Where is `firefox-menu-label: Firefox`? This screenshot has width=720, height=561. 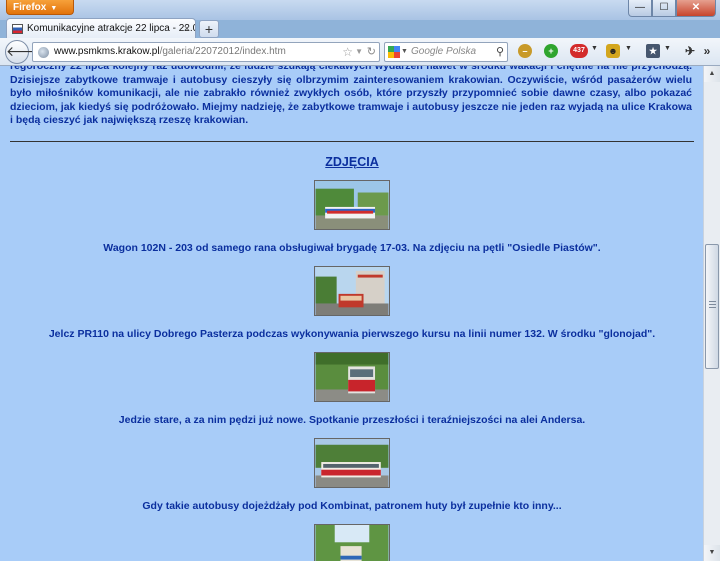
firefox-menu-label: Firefox is located at coordinates (30, 7).